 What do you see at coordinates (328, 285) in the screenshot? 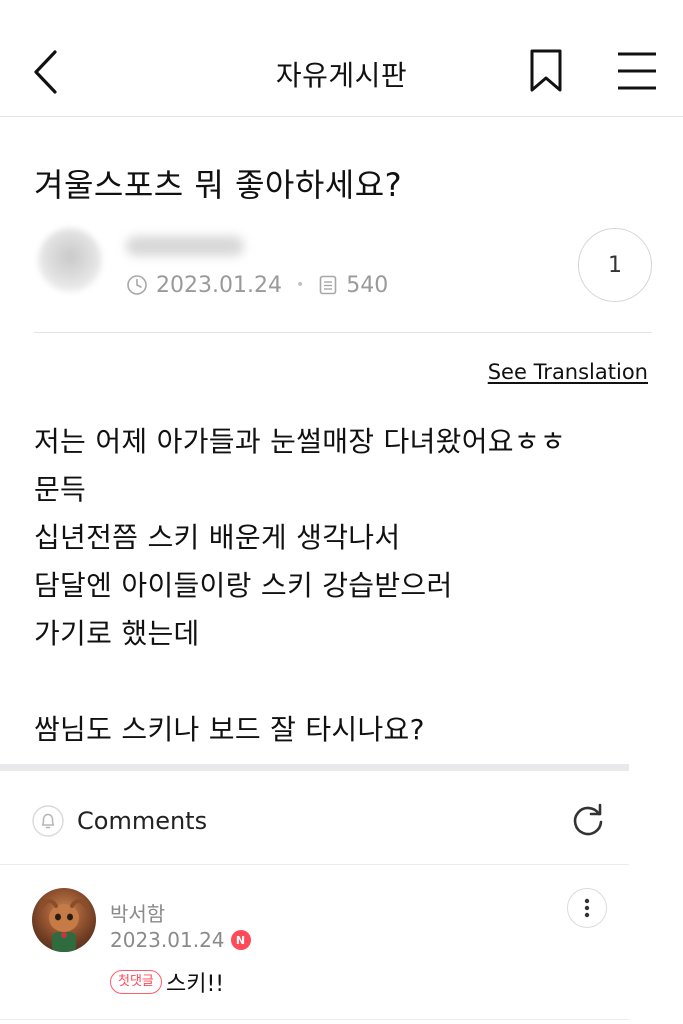
I see `views-icon` at bounding box center [328, 285].